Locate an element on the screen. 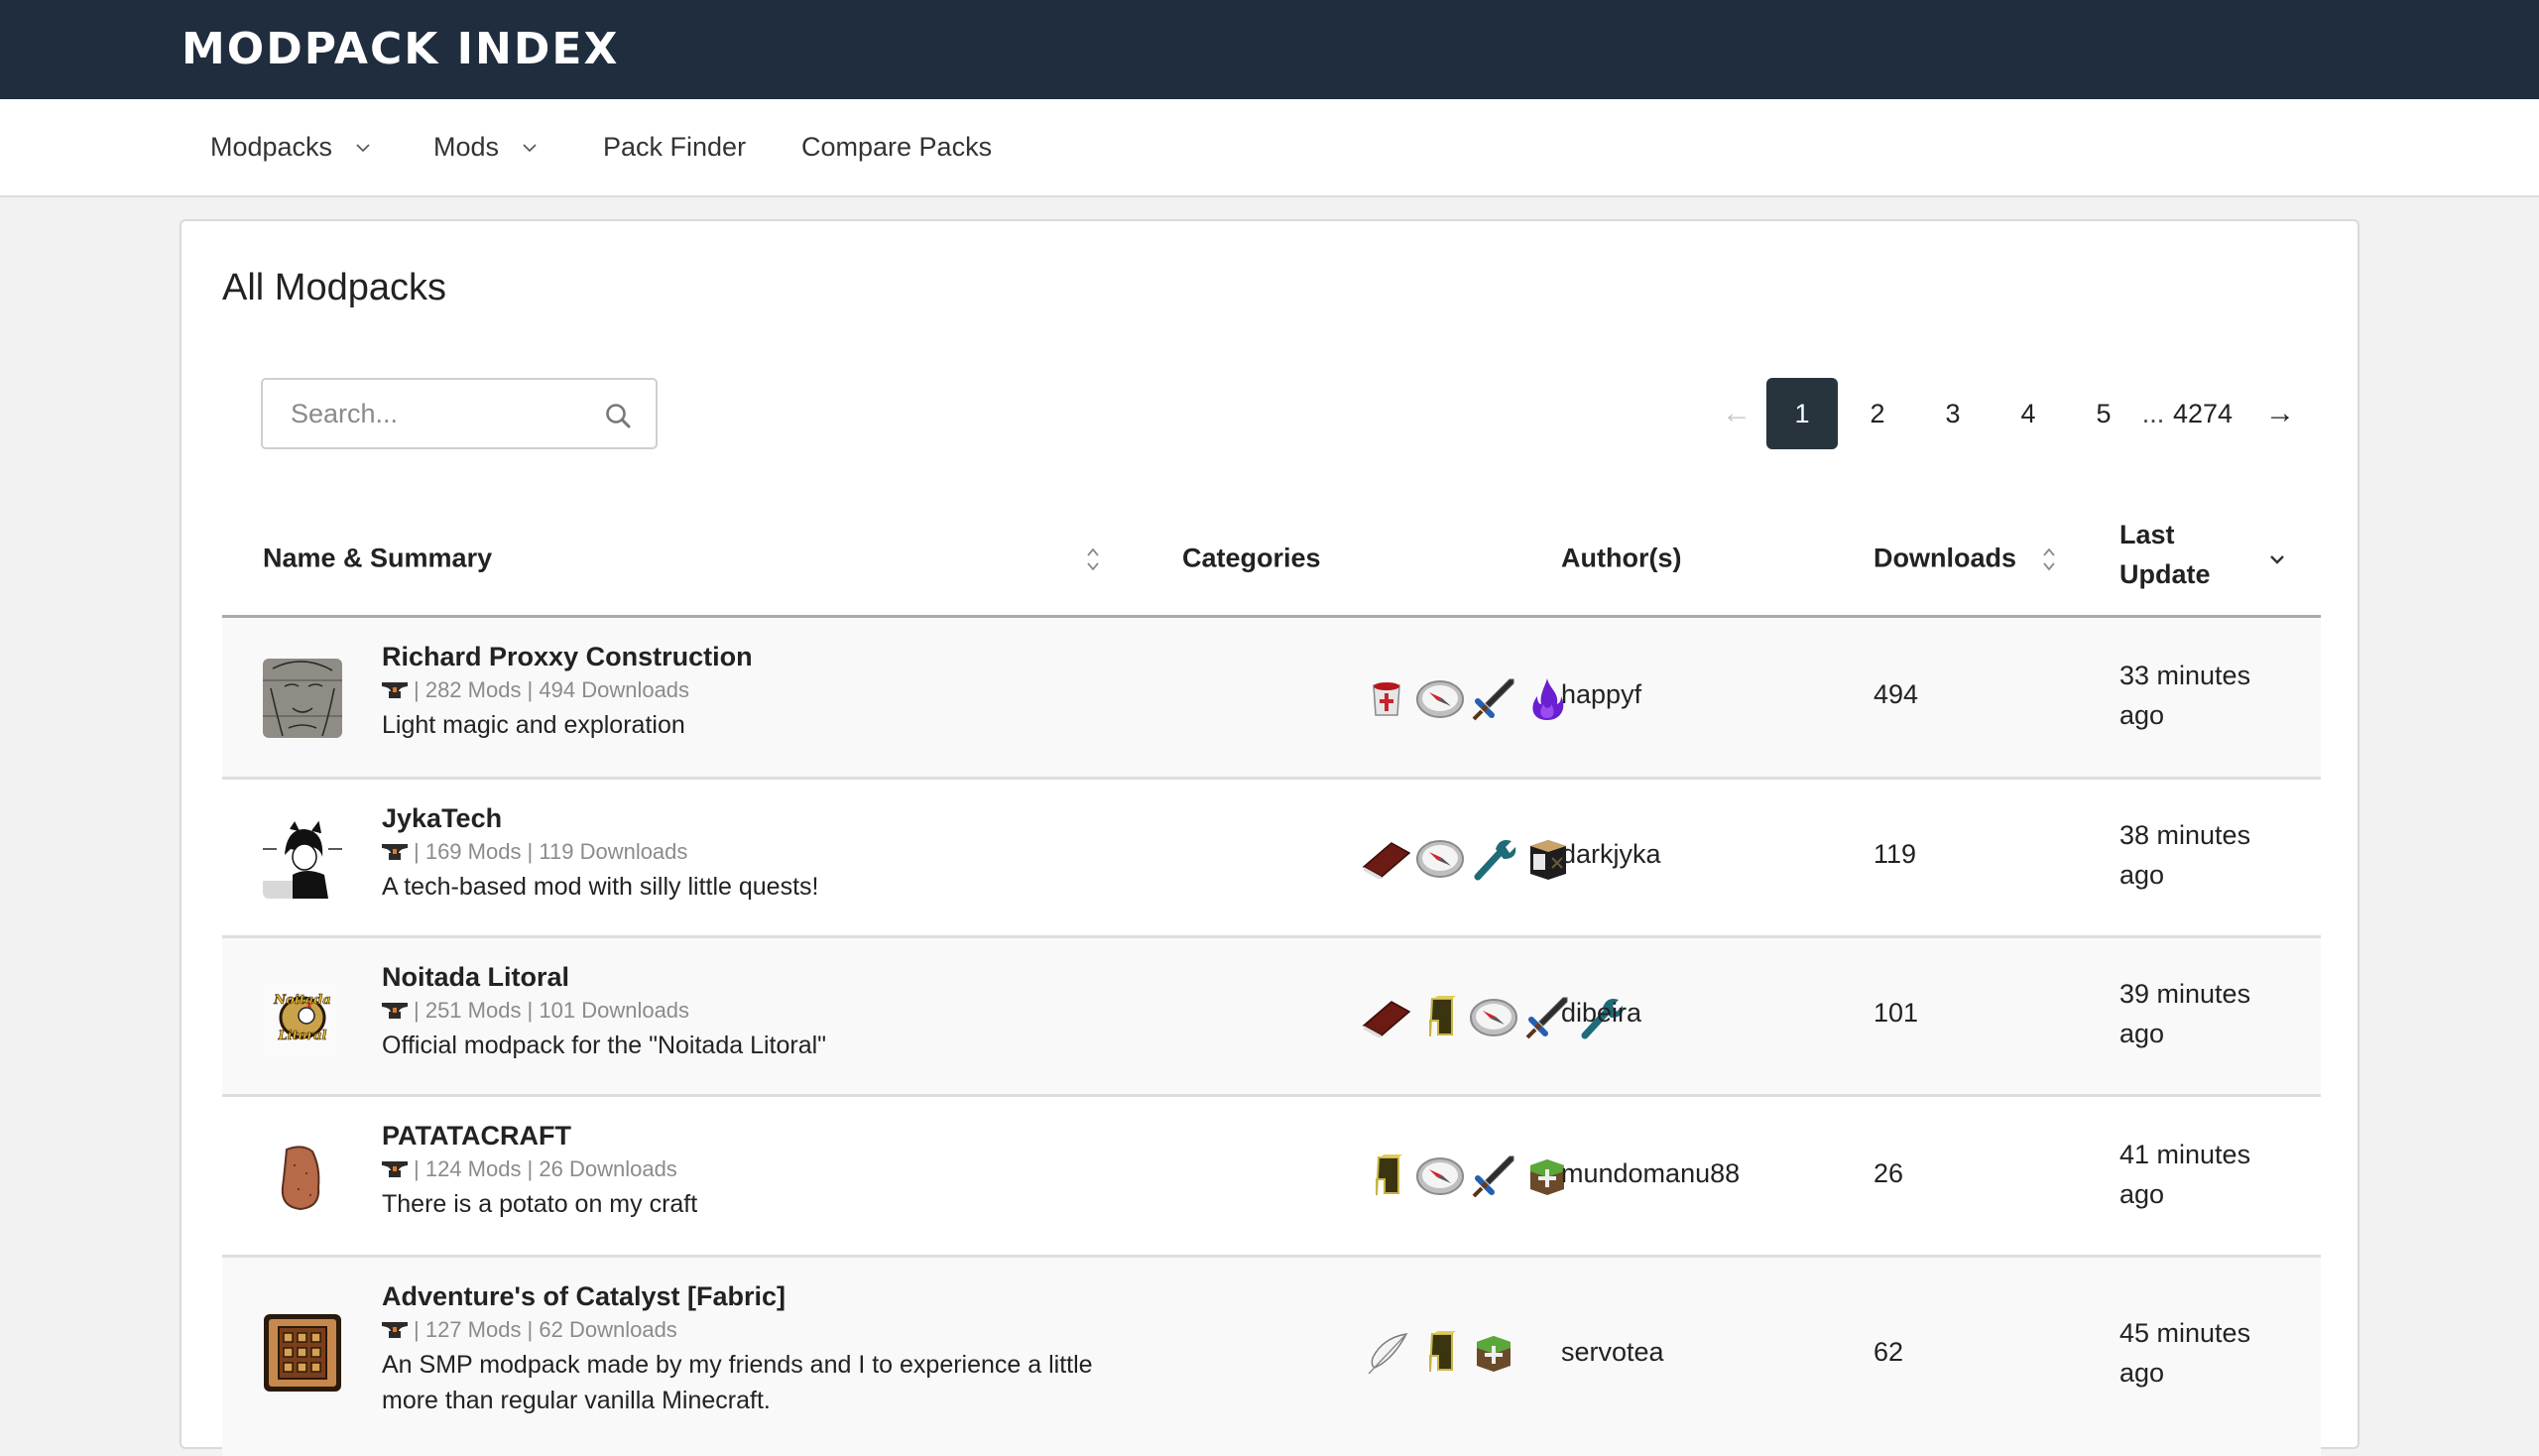 The image size is (2539, 1456). column-header-authors: Author(s) is located at coordinates (1622, 557).